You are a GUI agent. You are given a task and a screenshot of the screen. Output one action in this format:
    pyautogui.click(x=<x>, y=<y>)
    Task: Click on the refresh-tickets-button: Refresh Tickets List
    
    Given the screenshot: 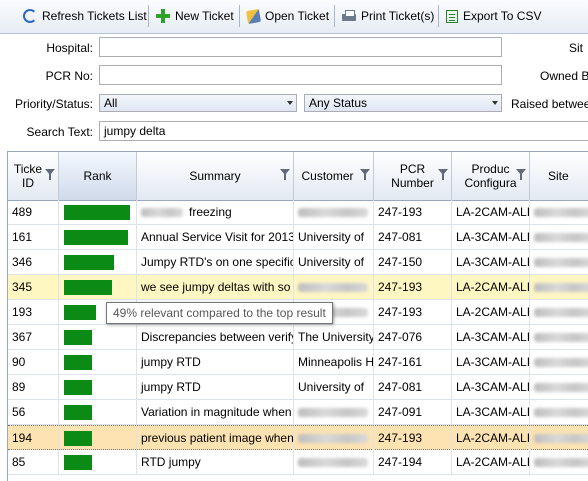 What is the action you would take?
    pyautogui.click(x=84, y=16)
    